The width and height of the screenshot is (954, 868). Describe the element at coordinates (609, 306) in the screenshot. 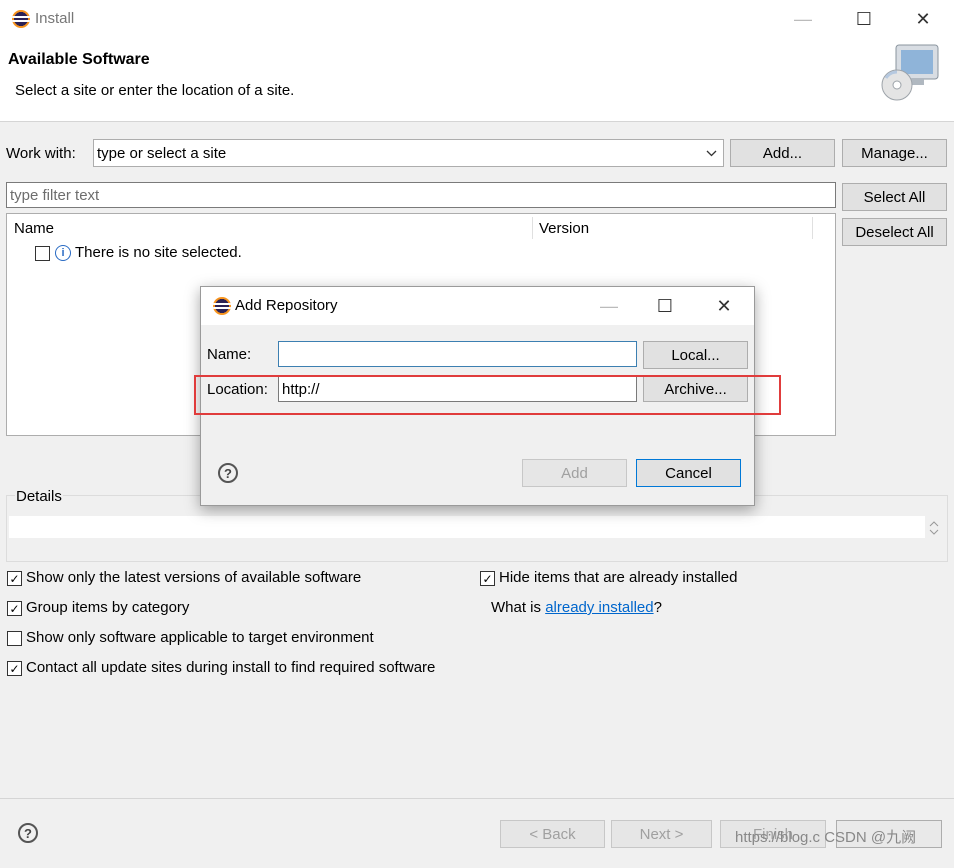

I see `dialog-minimize-button: —` at that location.